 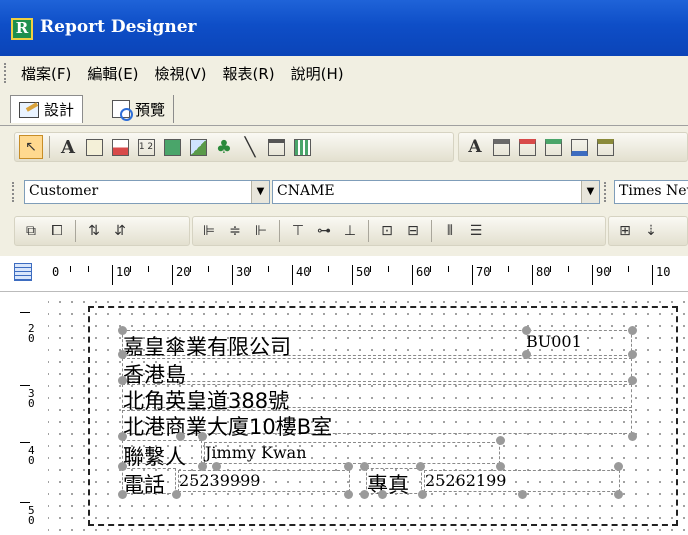 I want to click on tab-design: 設計, so click(x=47, y=109).